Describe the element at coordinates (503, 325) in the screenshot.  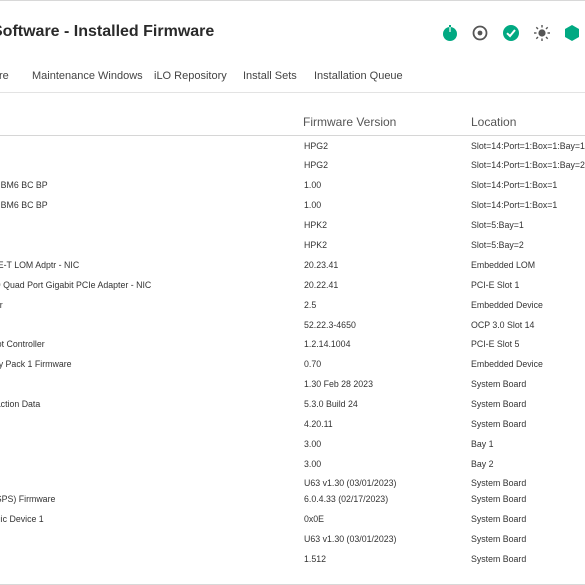
I see `firmware-location: OCP 3.0 Slot 14` at that location.